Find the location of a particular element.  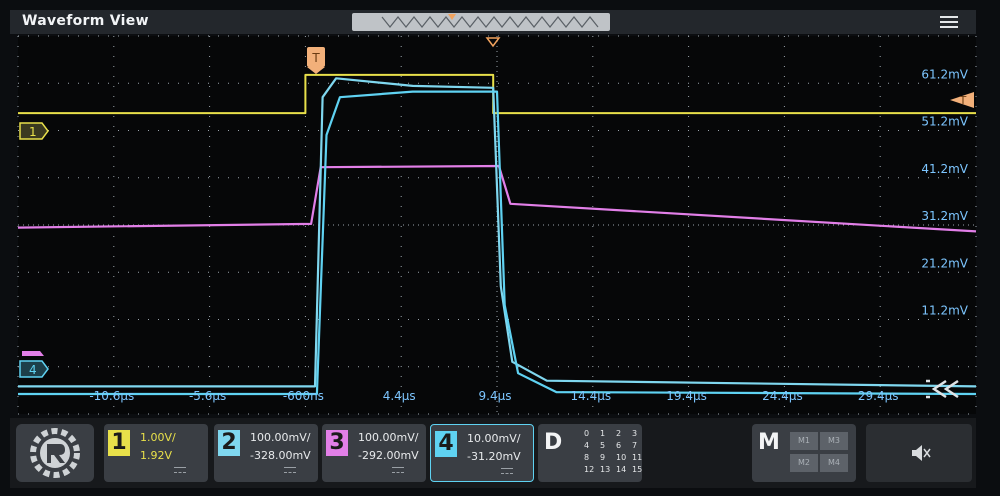

channel-2-button: 2 100.00mV/ -328.00mV is located at coordinates (266, 453).